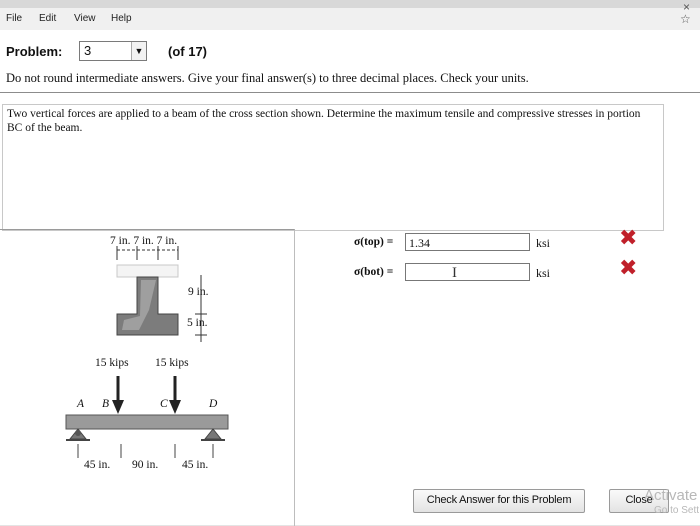  What do you see at coordinates (499, 501) in the screenshot?
I see `check-answer-button: Check Answer for this Problem` at bounding box center [499, 501].